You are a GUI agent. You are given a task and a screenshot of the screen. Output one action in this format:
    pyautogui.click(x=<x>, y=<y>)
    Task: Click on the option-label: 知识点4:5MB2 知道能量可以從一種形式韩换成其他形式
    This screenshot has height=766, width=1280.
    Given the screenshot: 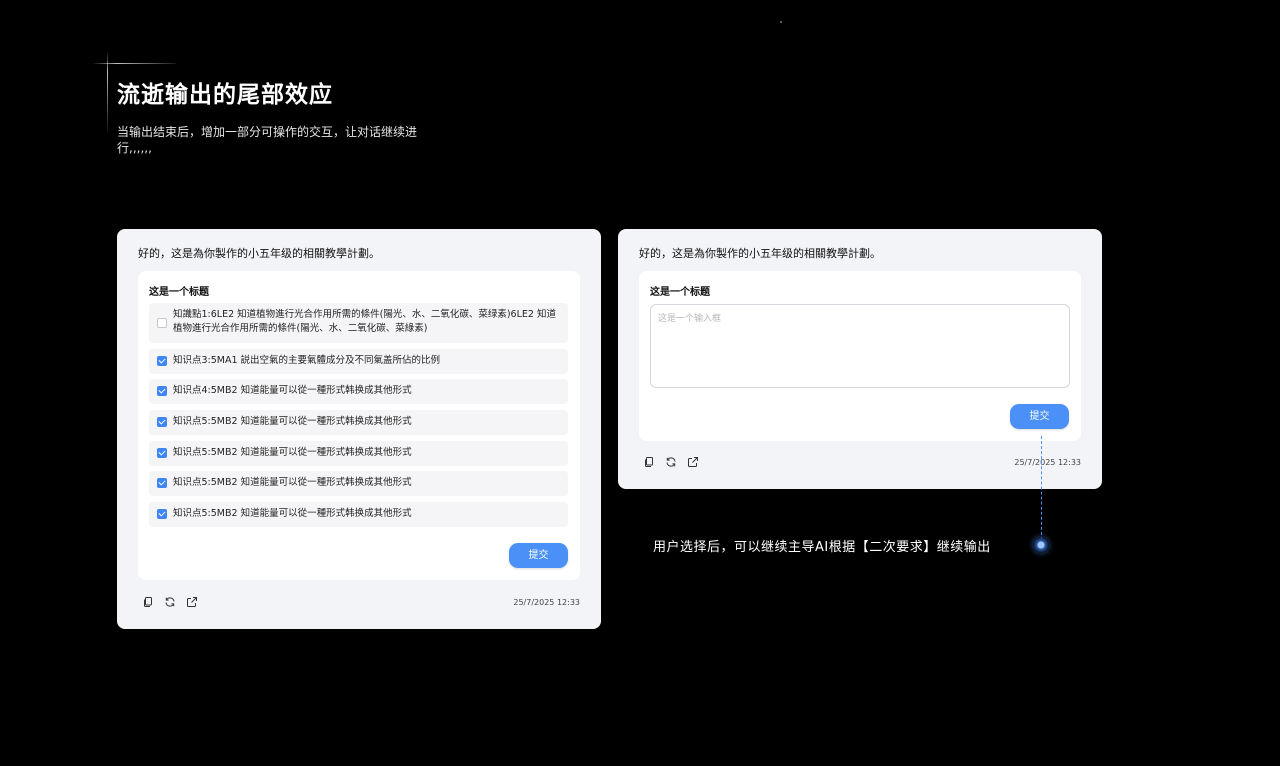 What is the action you would take?
    pyautogui.click(x=292, y=390)
    